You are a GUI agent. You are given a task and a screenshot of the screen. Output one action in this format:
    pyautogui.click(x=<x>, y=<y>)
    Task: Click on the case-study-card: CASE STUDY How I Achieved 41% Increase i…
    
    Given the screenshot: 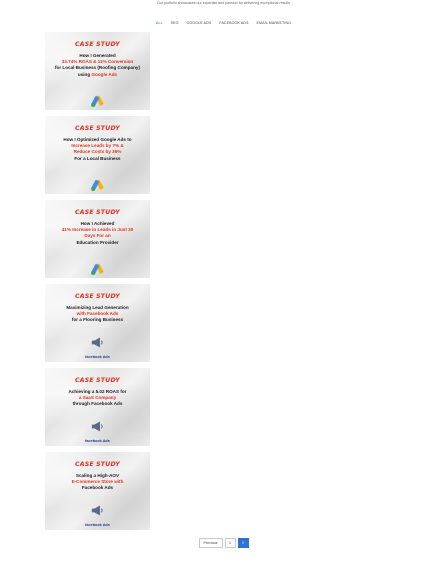 What is the action you would take?
    pyautogui.click(x=97, y=239)
    